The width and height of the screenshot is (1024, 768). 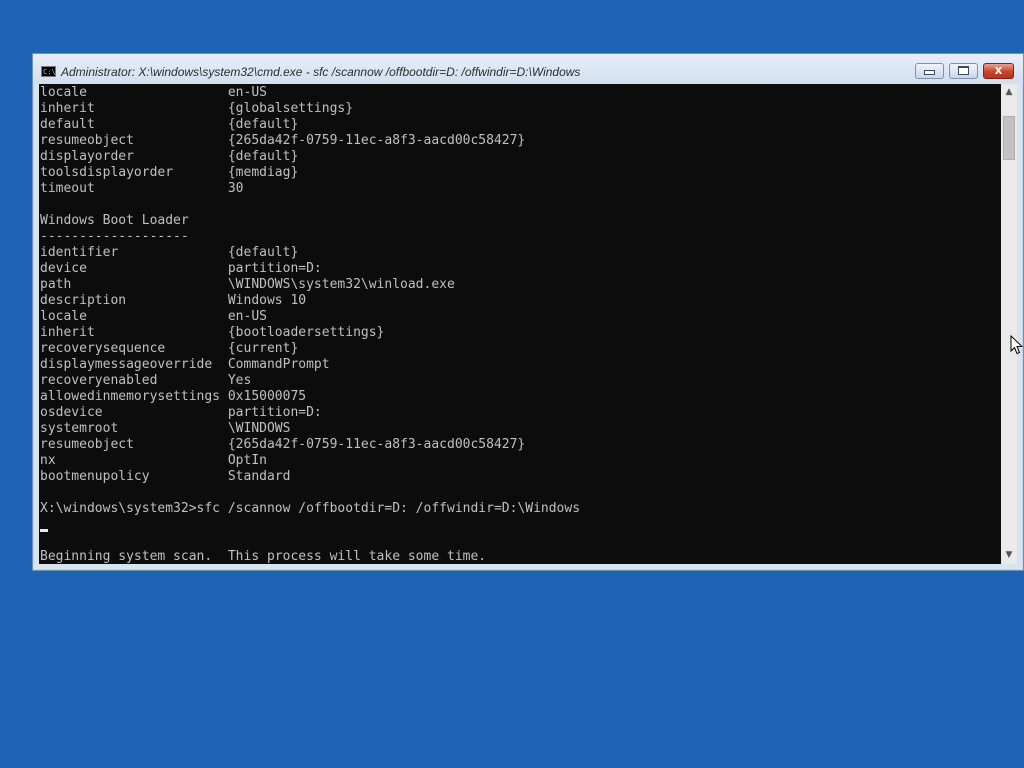 What do you see at coordinates (146, 380) in the screenshot?
I see `console-line: recoveryenabled Yes` at bounding box center [146, 380].